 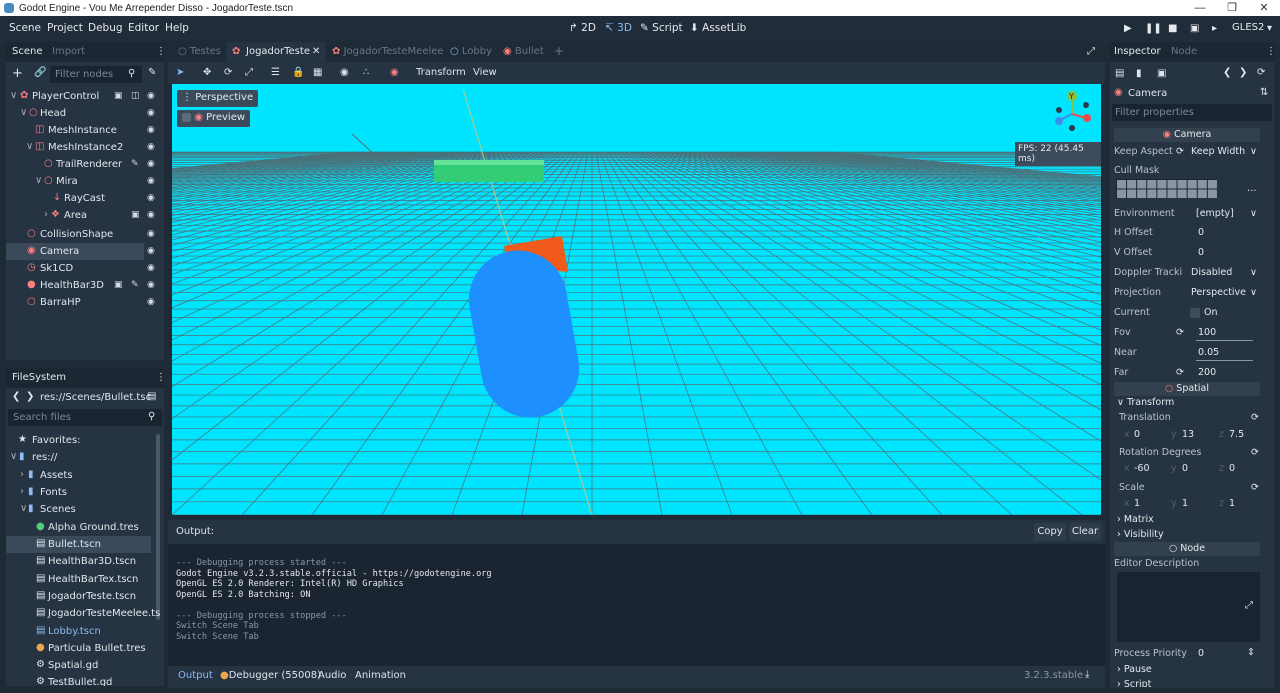 What do you see at coordinates (523, 51) in the screenshot?
I see `tab-bullet: ◉ Bullet` at bounding box center [523, 51].